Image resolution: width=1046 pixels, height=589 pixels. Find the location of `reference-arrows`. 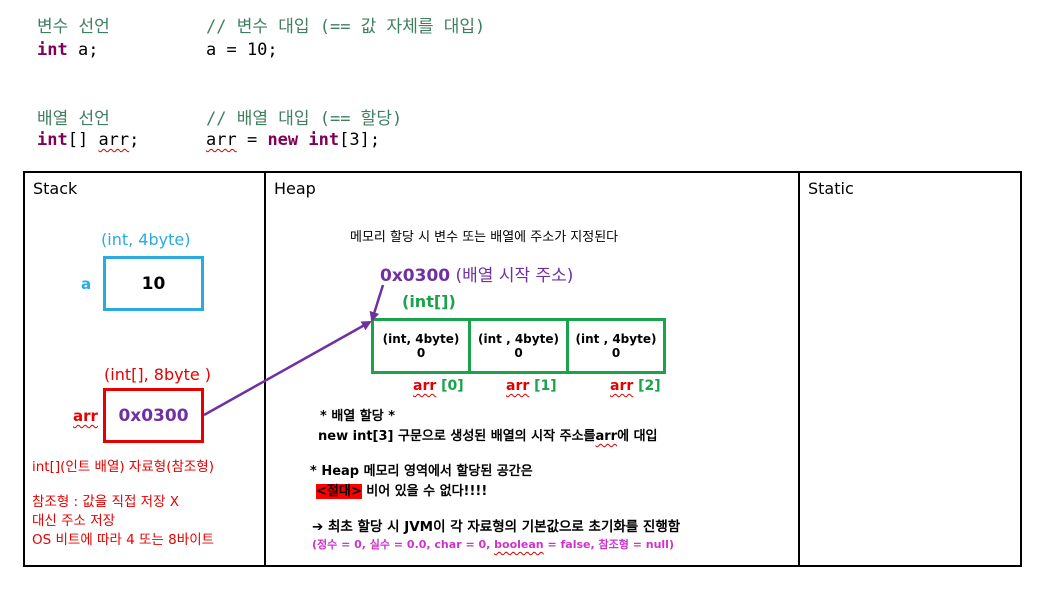

reference-arrows is located at coordinates (294, 350).